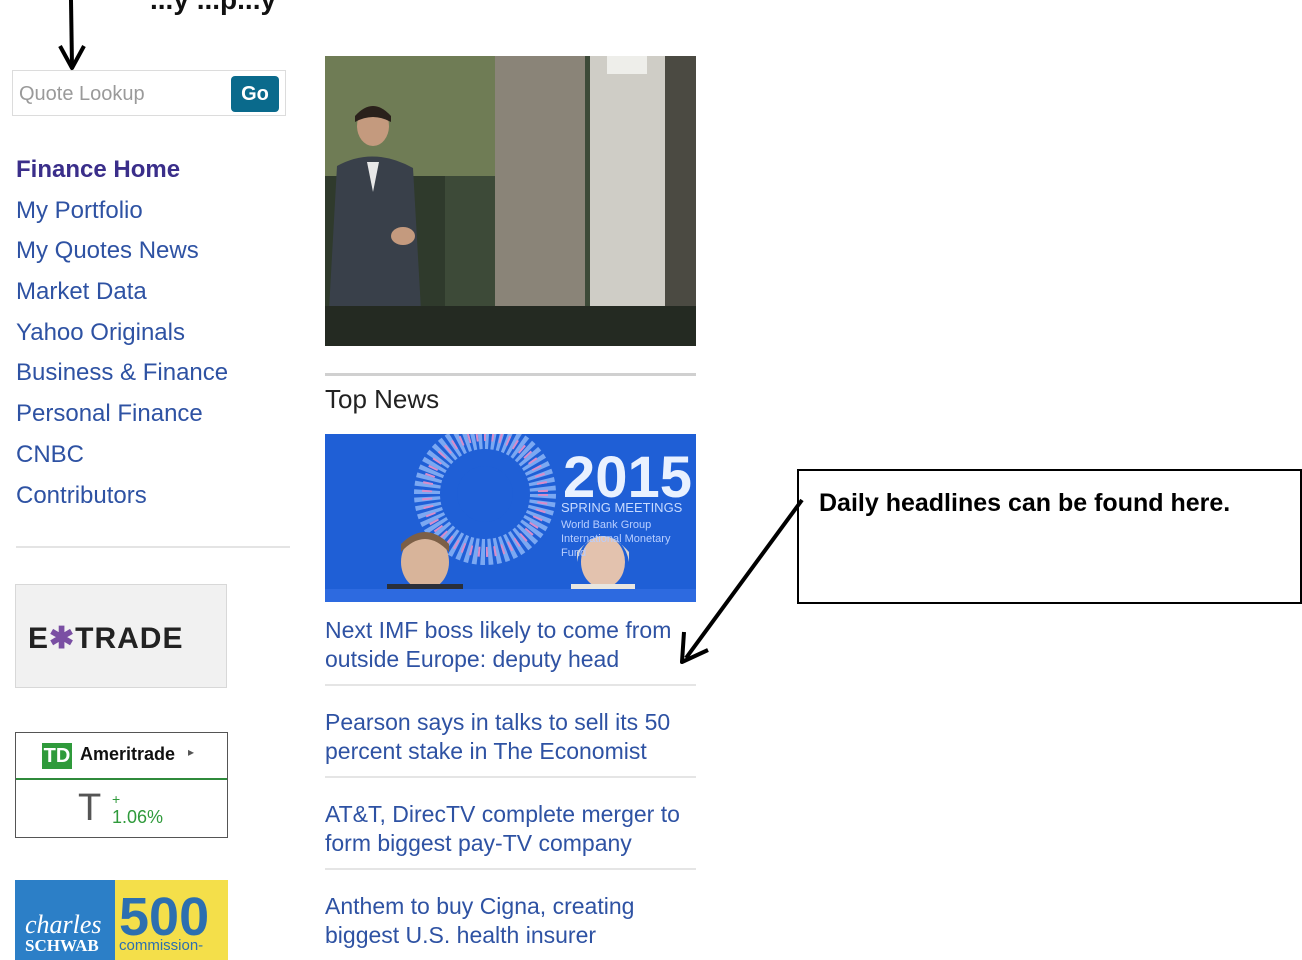 This screenshot has height=960, width=1302. Describe the element at coordinates (1049, 536) in the screenshot. I see `headlines-callout: Daily headlines can be found here.` at that location.